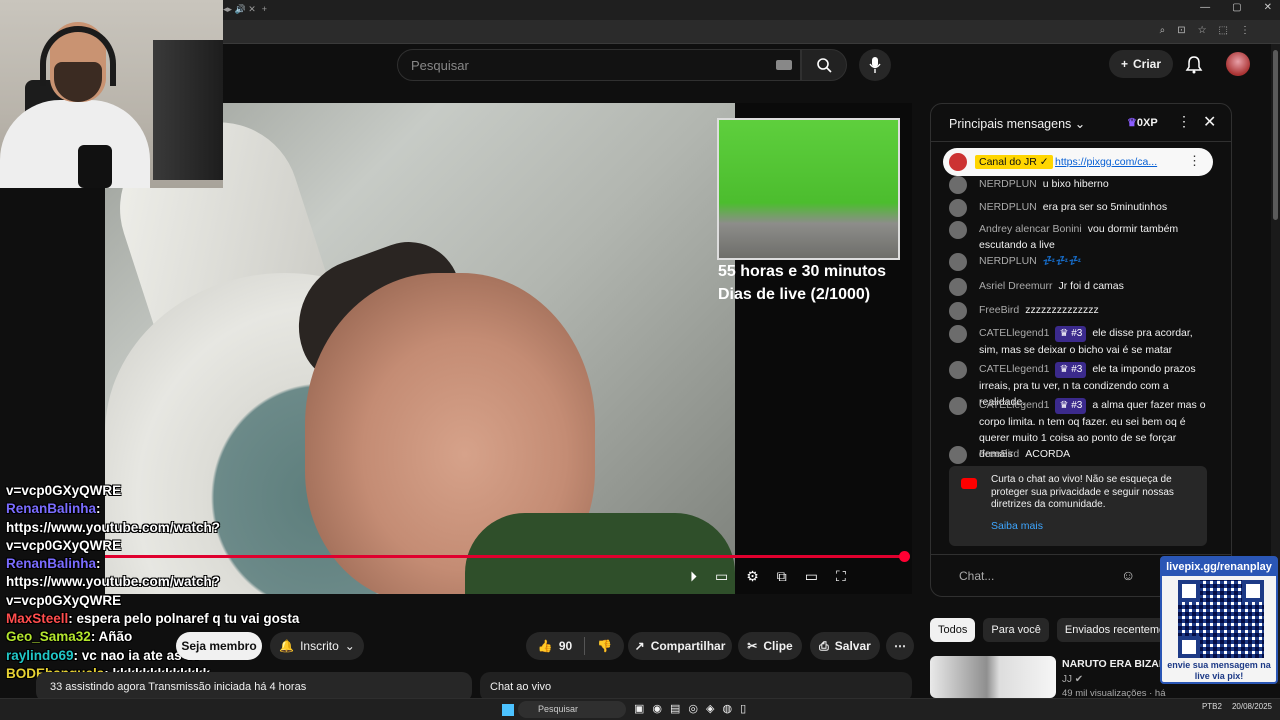  Describe the element at coordinates (751, 32) in the screenshot. I see `address-bar: ⌕ ⊡ ☆ ⬚ ⋮` at that location.